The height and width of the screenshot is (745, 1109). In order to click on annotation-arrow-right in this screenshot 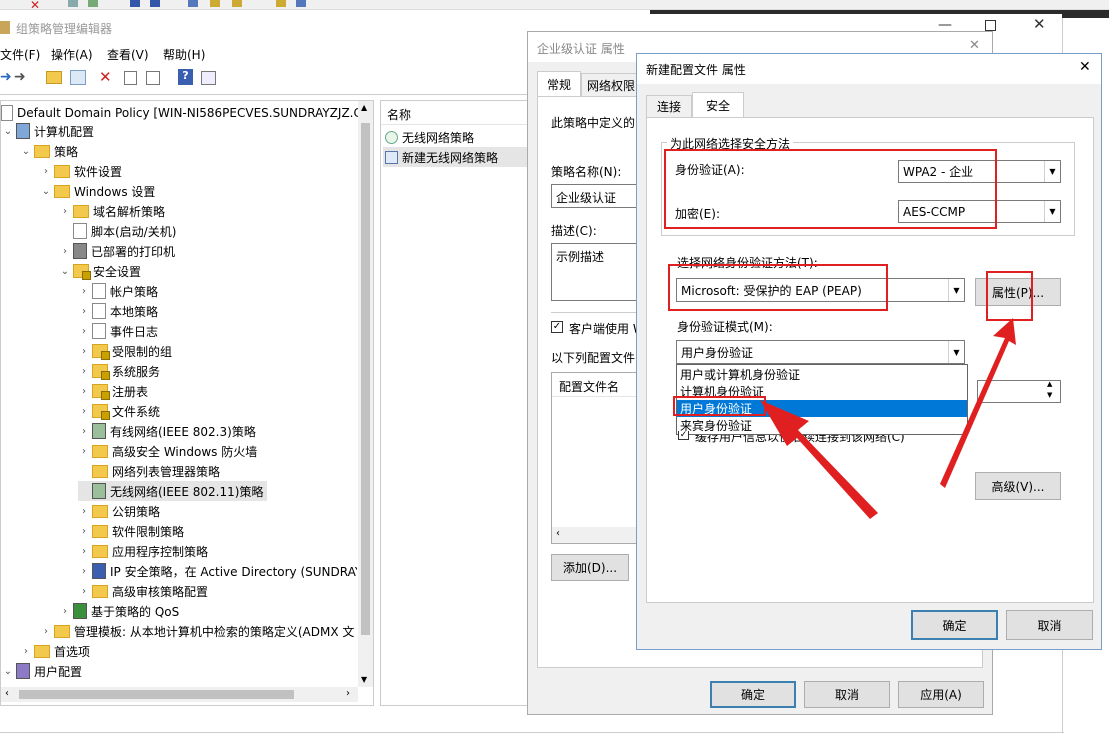, I will do `click(978, 403)`.